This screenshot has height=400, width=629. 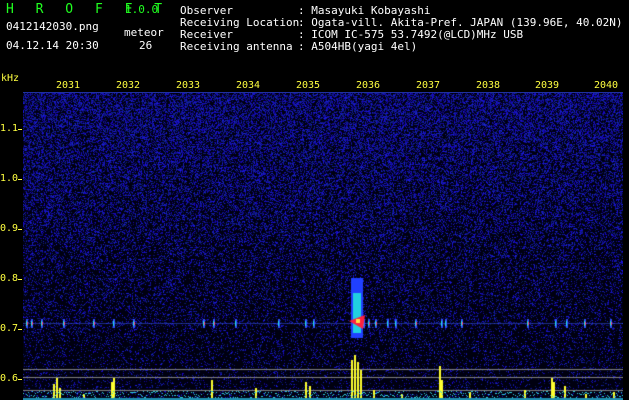 What do you see at coordinates (142, 9) in the screenshot?
I see `app-version: 1.0.0` at bounding box center [142, 9].